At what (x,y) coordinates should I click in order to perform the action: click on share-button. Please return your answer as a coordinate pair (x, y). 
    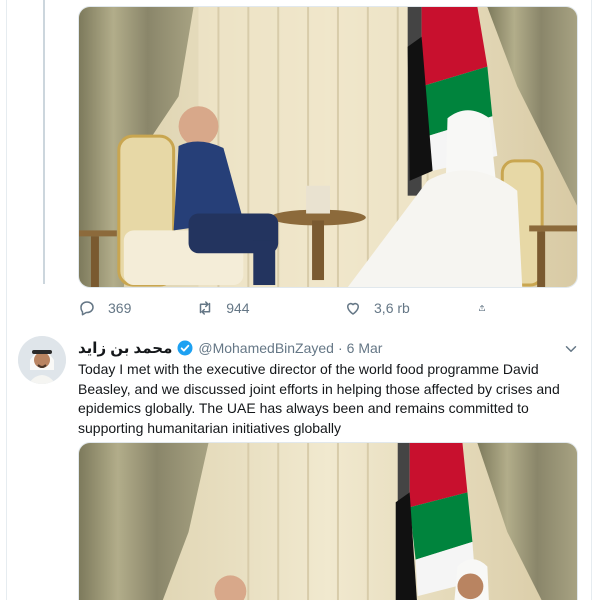
    Looking at the image, I should click on (488, 308).